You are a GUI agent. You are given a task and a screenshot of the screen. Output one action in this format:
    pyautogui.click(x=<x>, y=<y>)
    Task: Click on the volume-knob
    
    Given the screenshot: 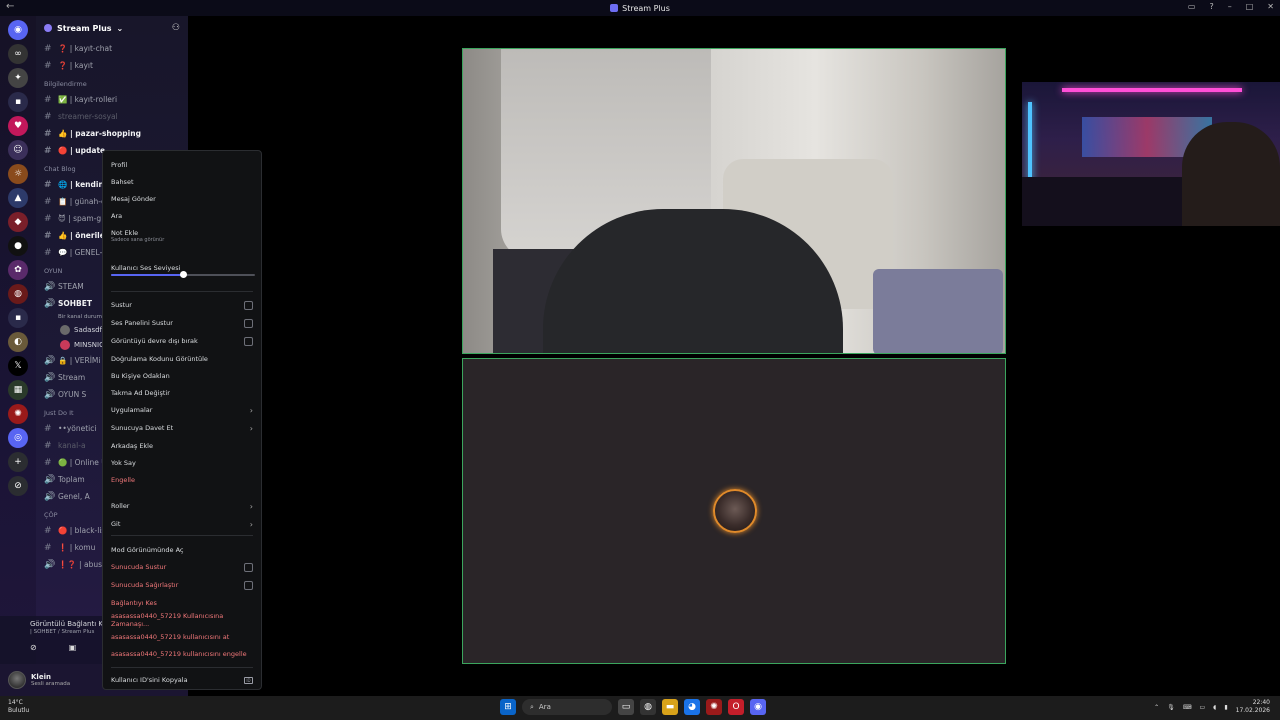 What is the action you would take?
    pyautogui.click(x=183, y=274)
    